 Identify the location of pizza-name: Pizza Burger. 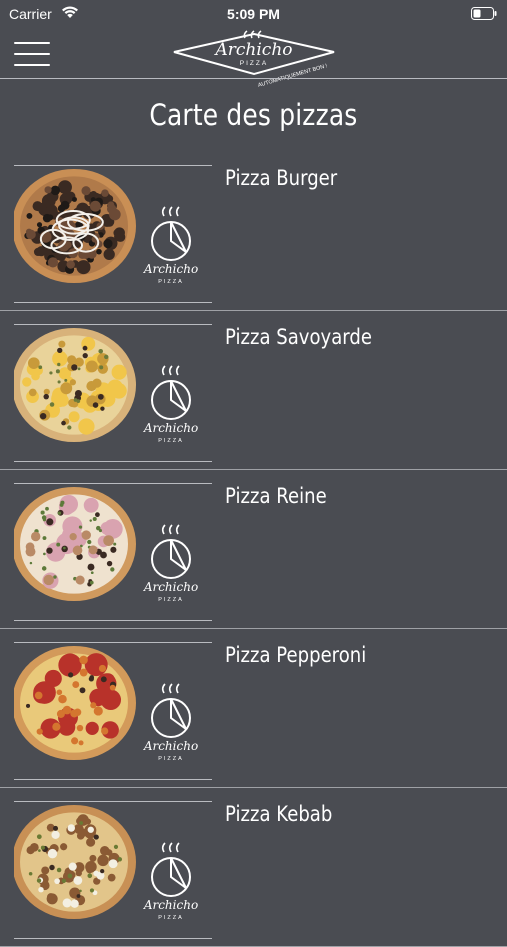
(281, 178).